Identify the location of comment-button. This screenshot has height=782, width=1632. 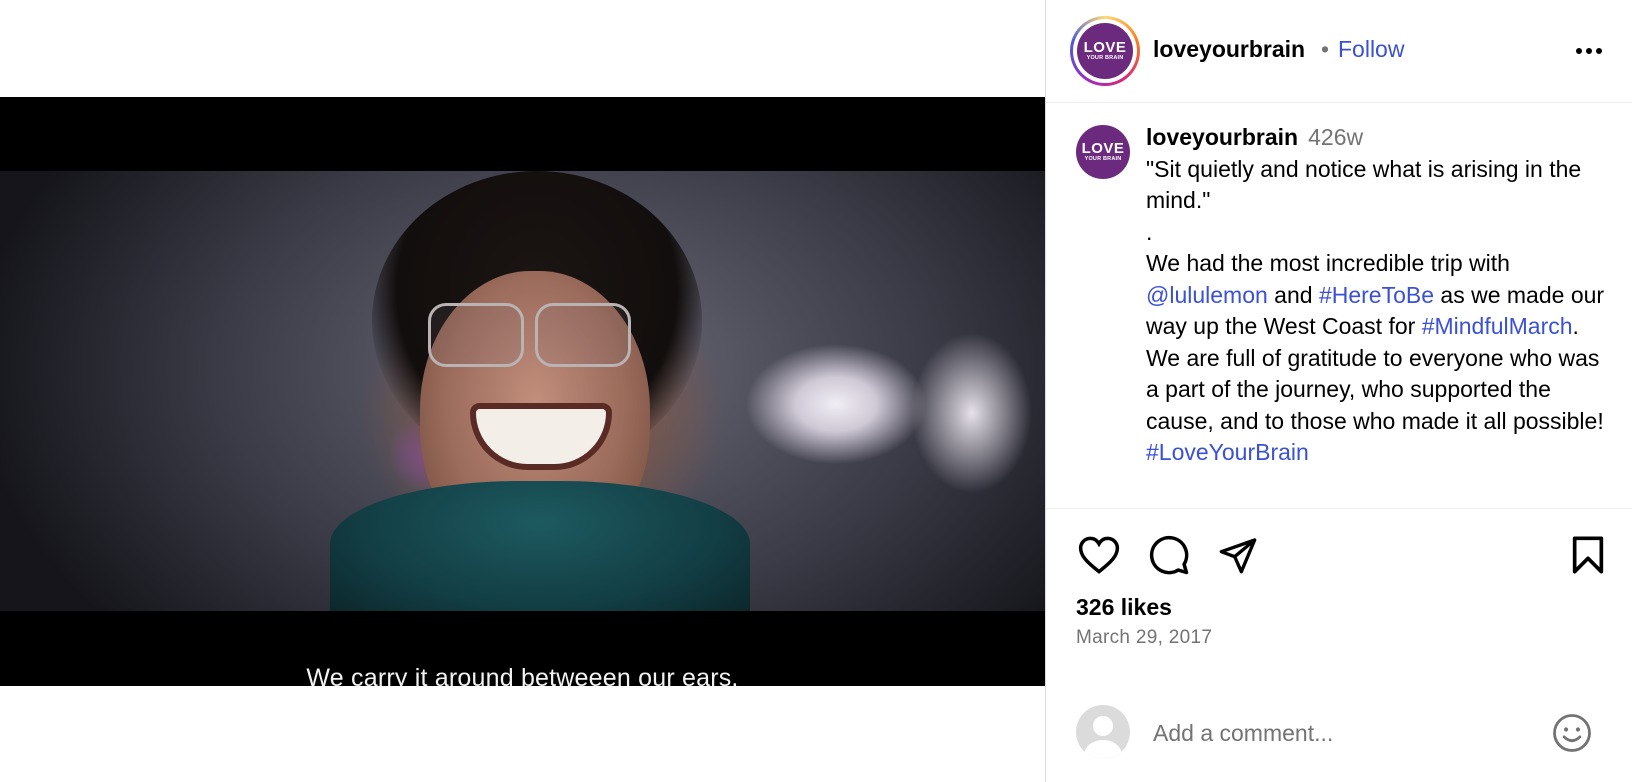
(1169, 555).